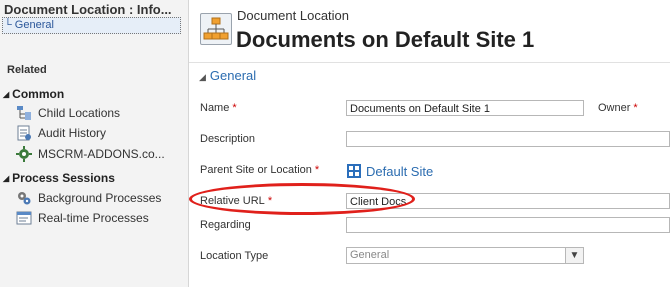 The width and height of the screenshot is (670, 287). What do you see at coordinates (293, 15) in the screenshot?
I see `entity-name: Document Location` at bounding box center [293, 15].